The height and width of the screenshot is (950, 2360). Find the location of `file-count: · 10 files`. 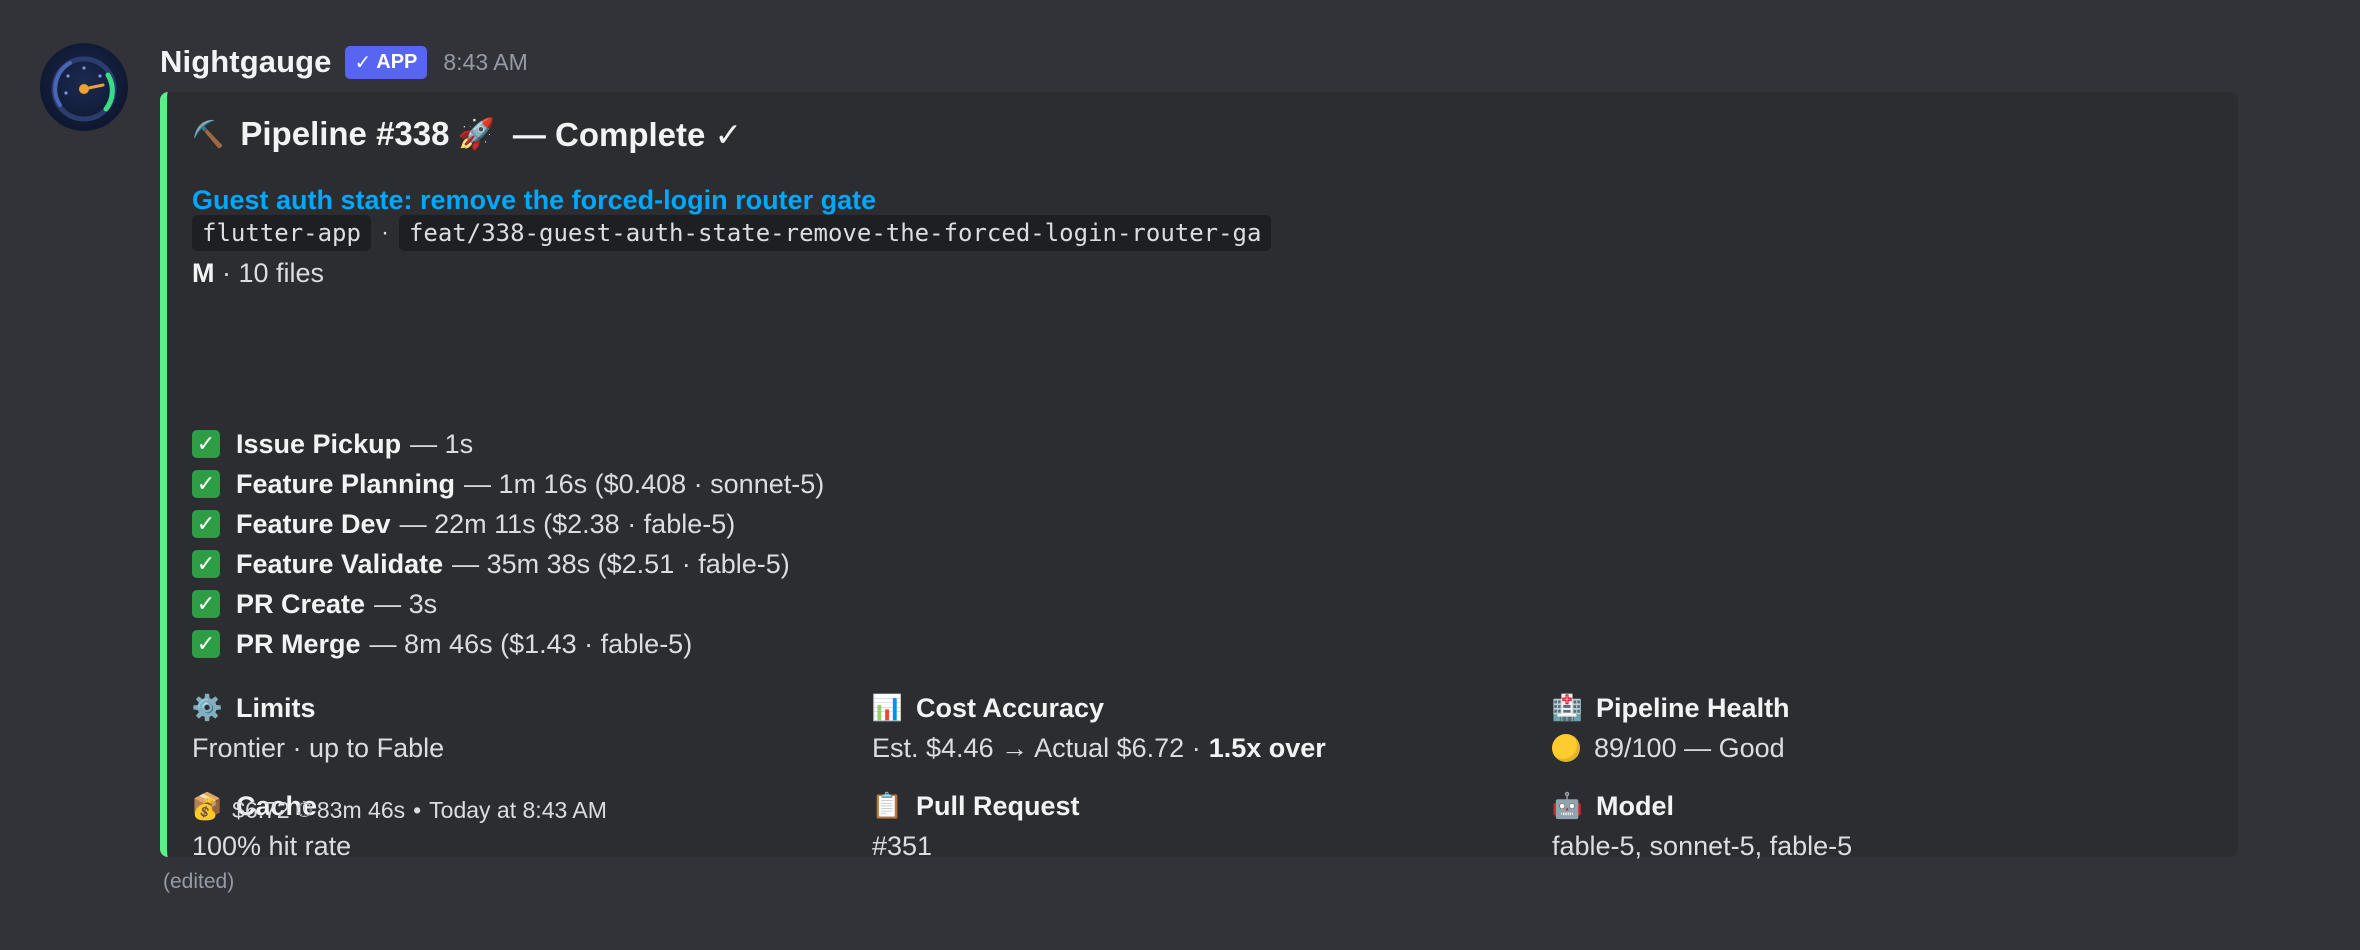

file-count: · 10 files is located at coordinates (273, 273).